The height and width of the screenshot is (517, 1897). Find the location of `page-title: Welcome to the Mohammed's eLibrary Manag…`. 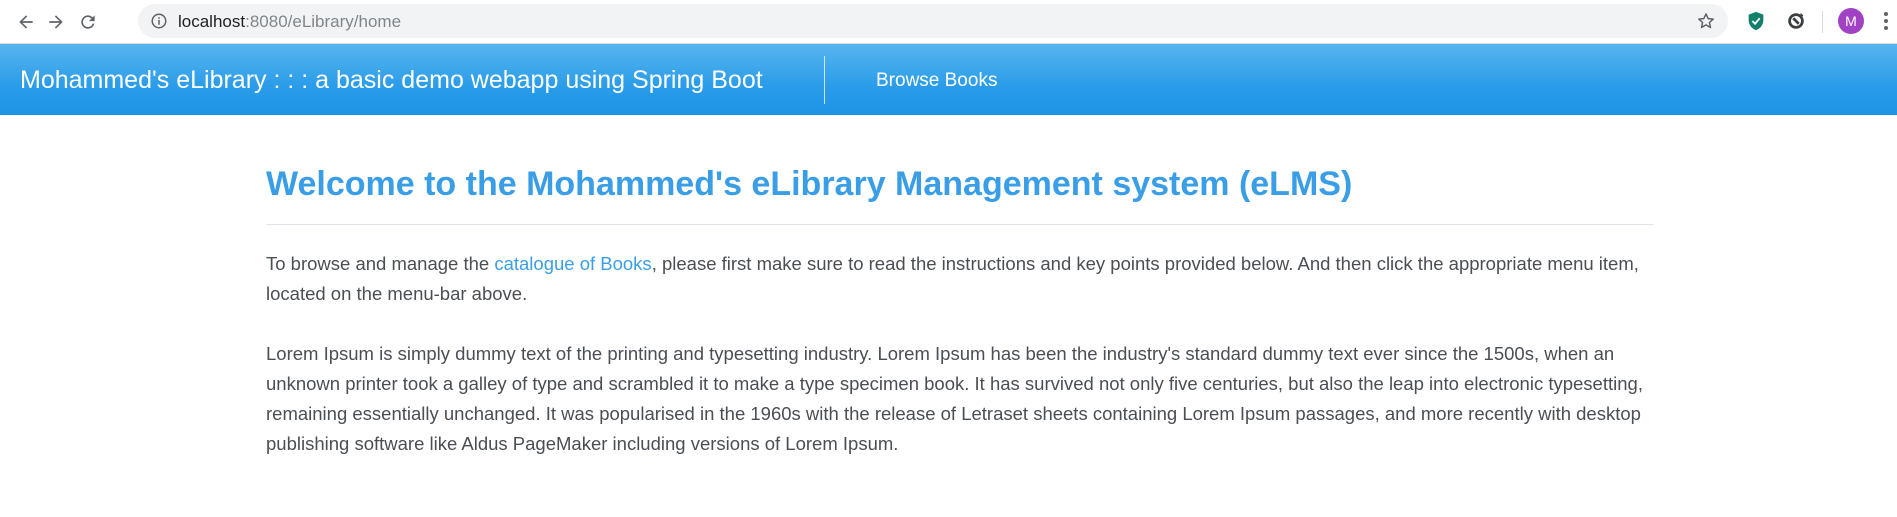

page-title: Welcome to the Mohammed's eLibrary Manag… is located at coordinates (809, 184).